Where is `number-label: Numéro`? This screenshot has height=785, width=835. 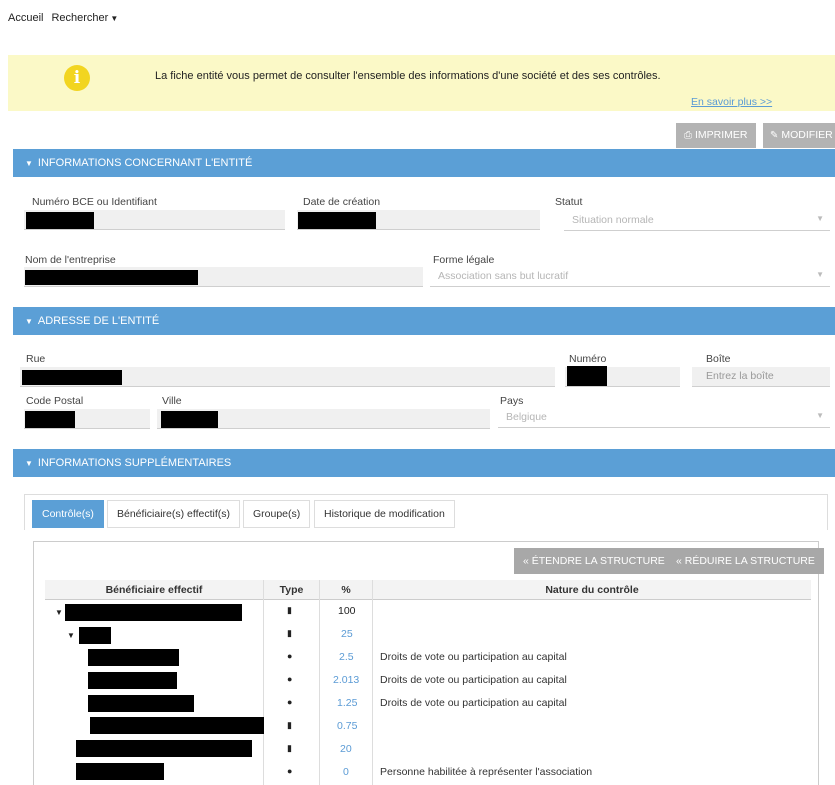
number-label: Numéro is located at coordinates (588, 359).